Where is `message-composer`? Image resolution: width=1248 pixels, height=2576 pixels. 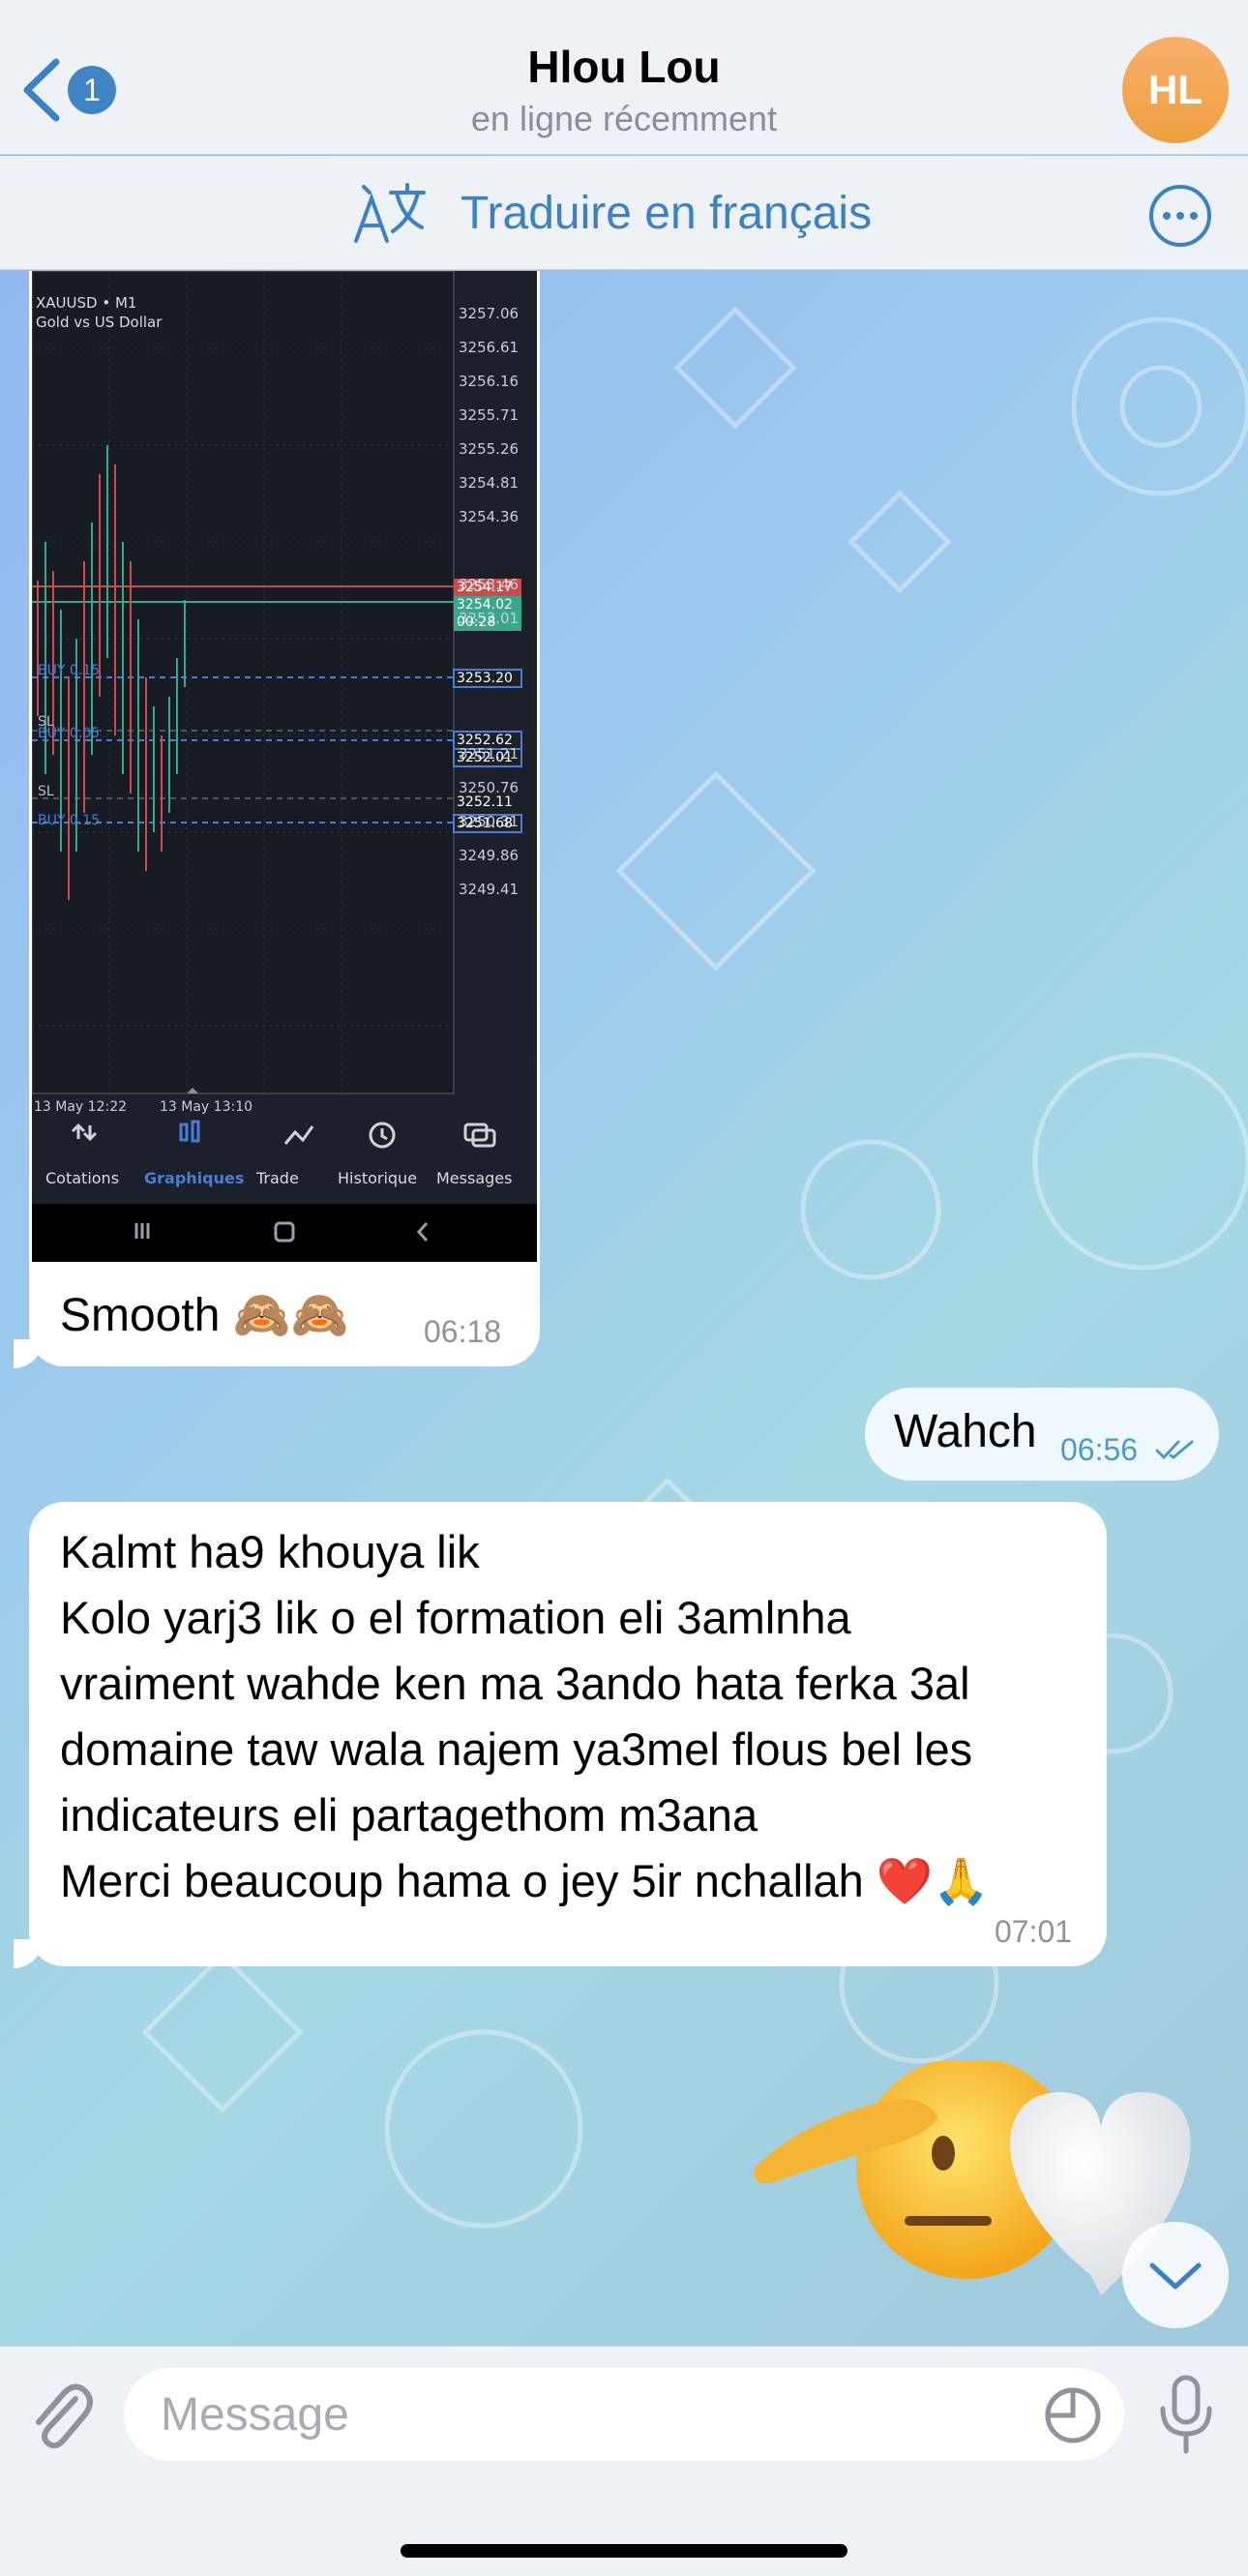 message-composer is located at coordinates (624, 2461).